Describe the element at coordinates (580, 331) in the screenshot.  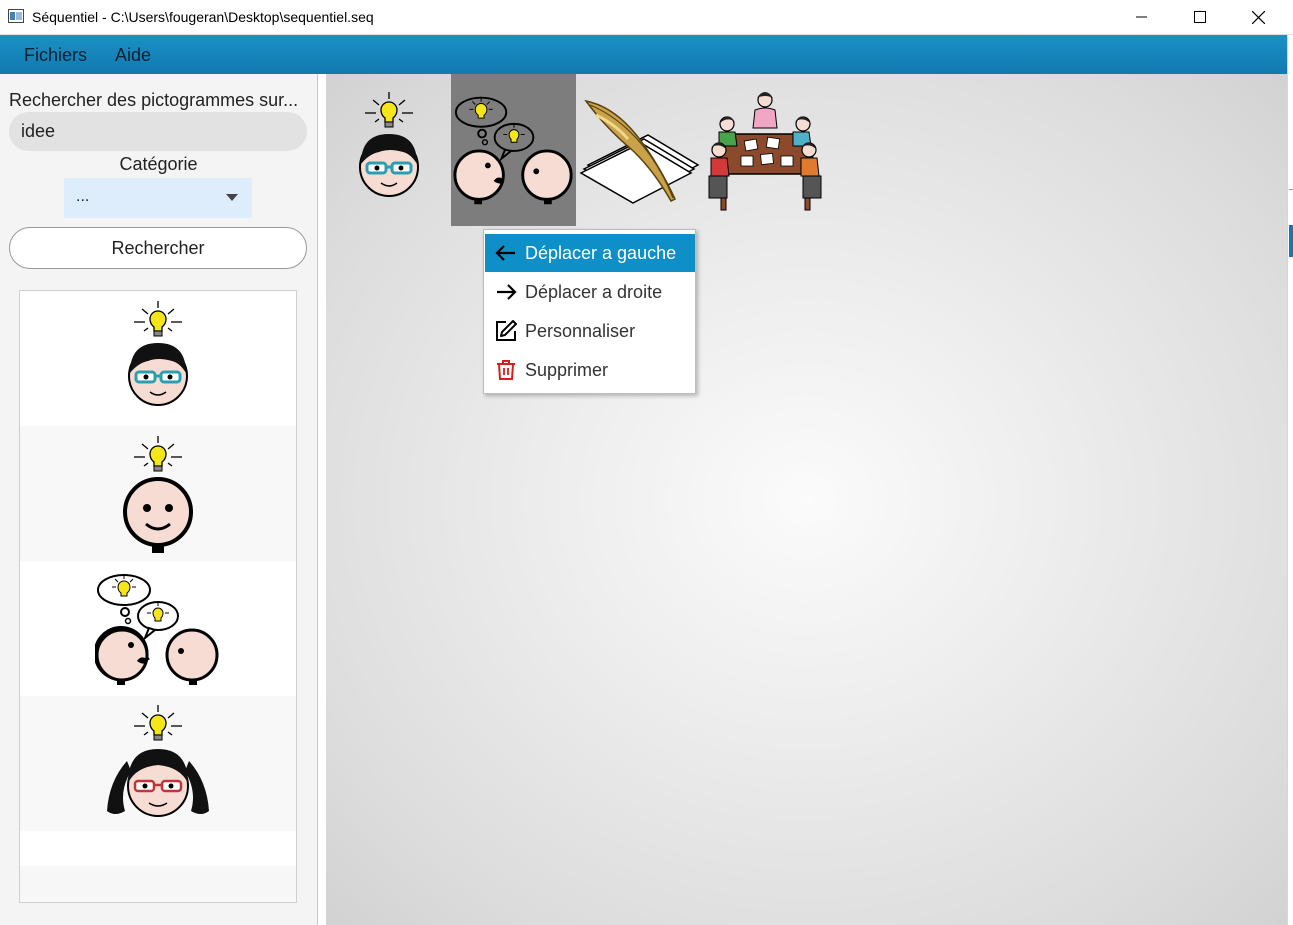
I see `menu-item-label: Personnaliser` at that location.